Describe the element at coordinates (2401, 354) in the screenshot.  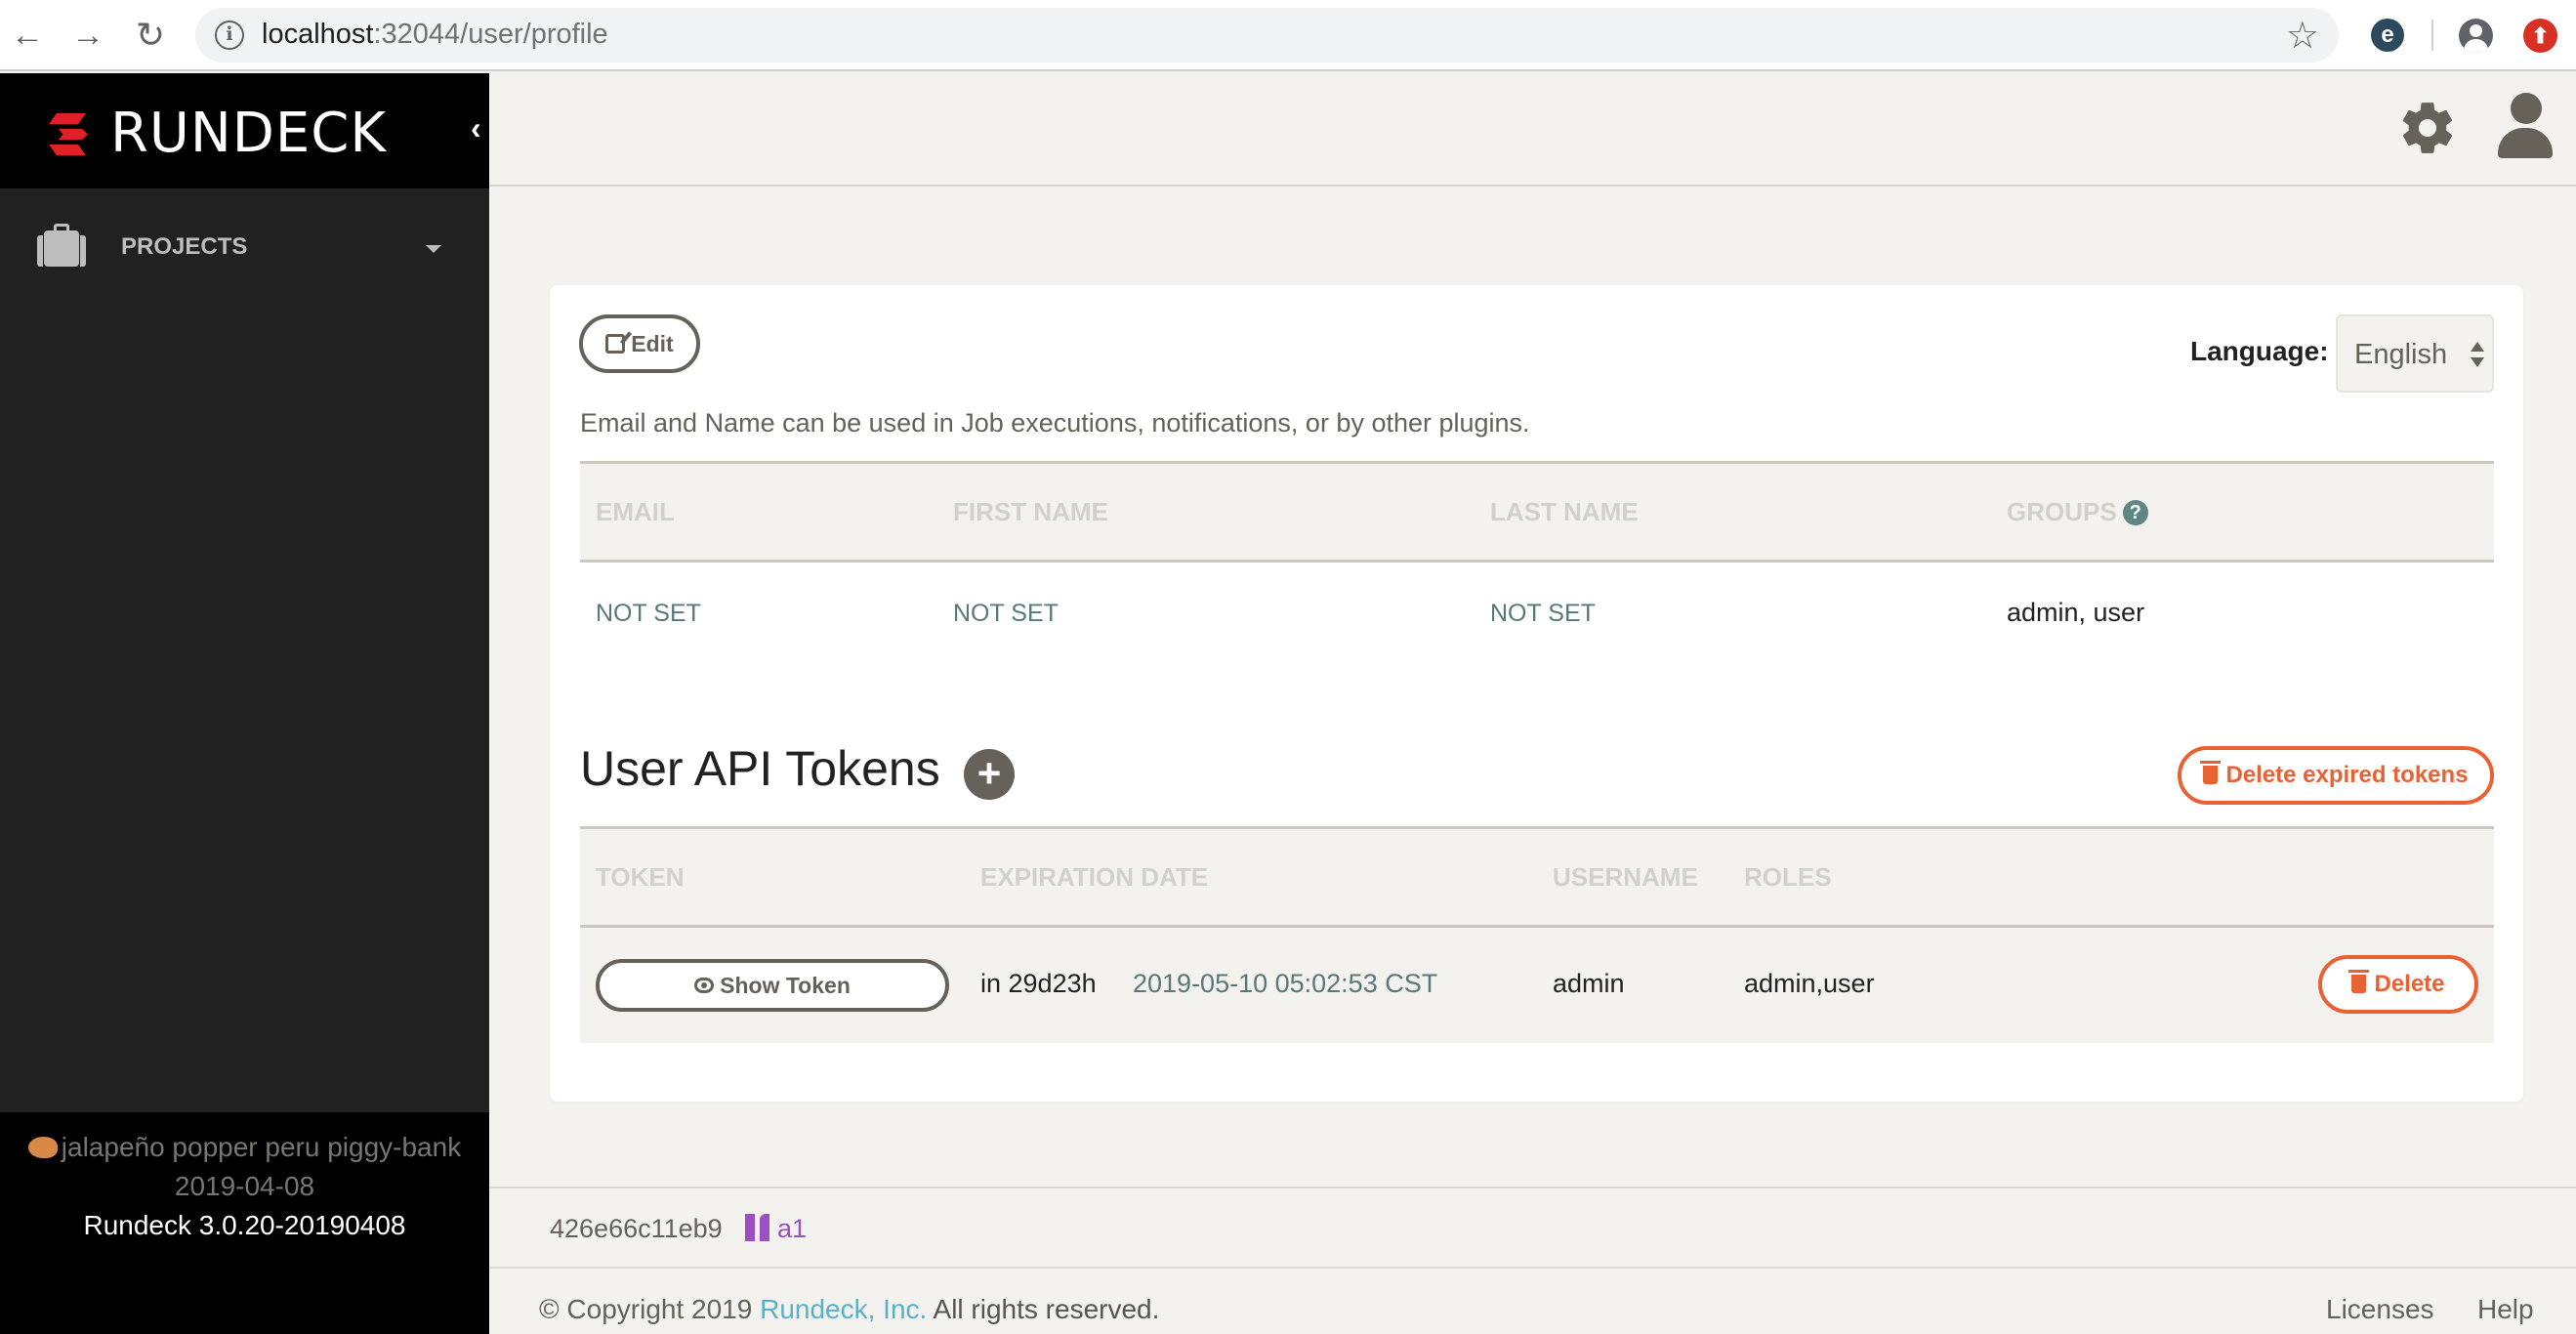
I see `language-value: English` at that location.